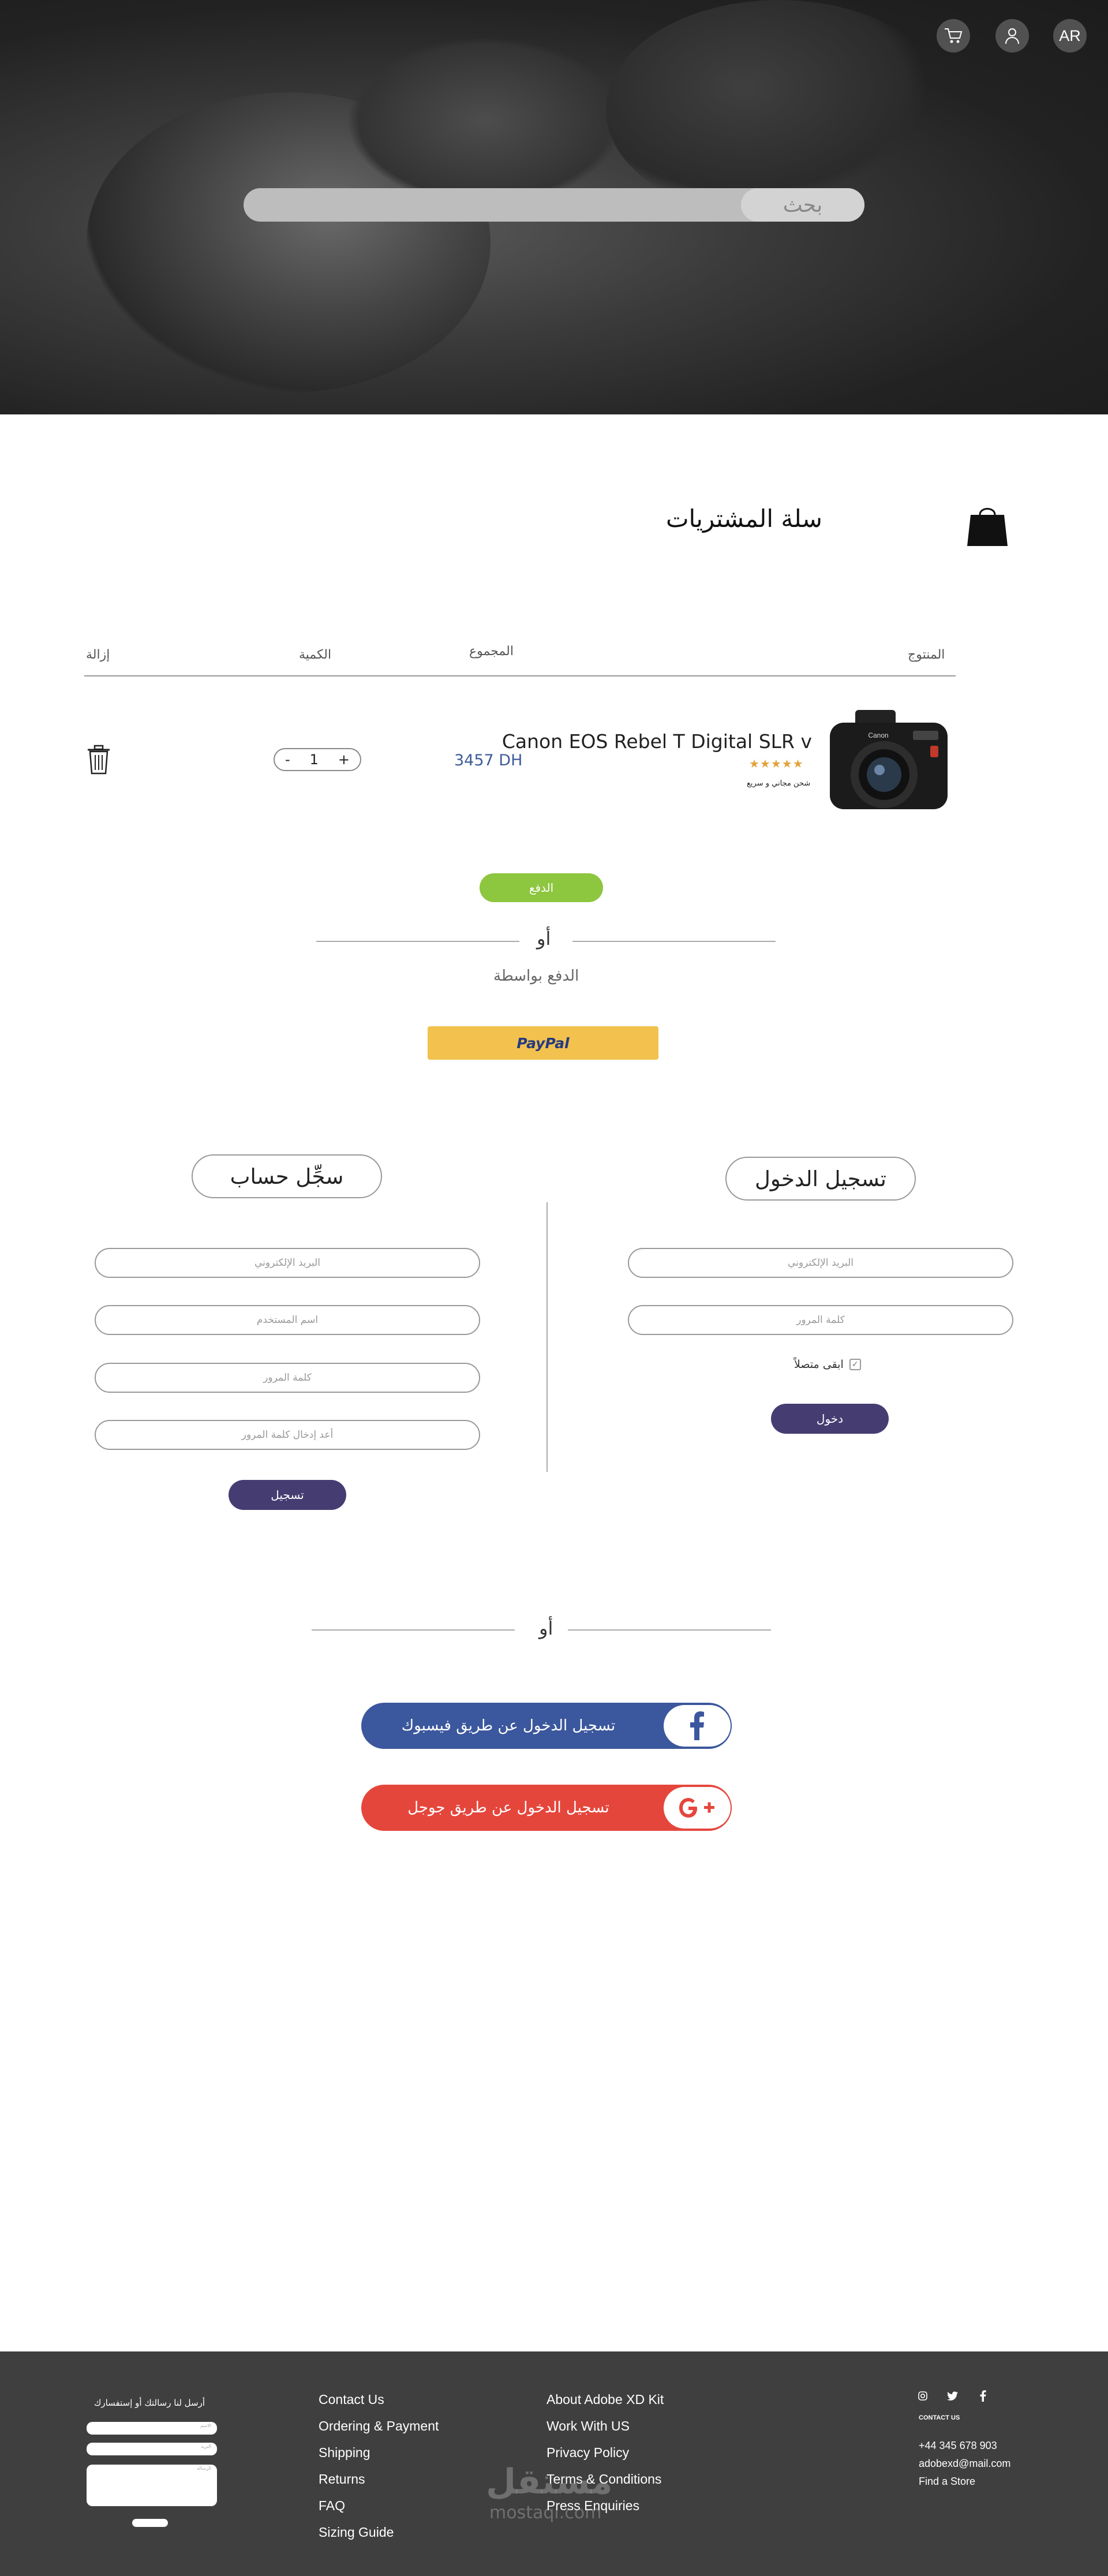  Describe the element at coordinates (779, 783) in the screenshot. I see `shipping-note: شحن مجاني و سريع` at that location.